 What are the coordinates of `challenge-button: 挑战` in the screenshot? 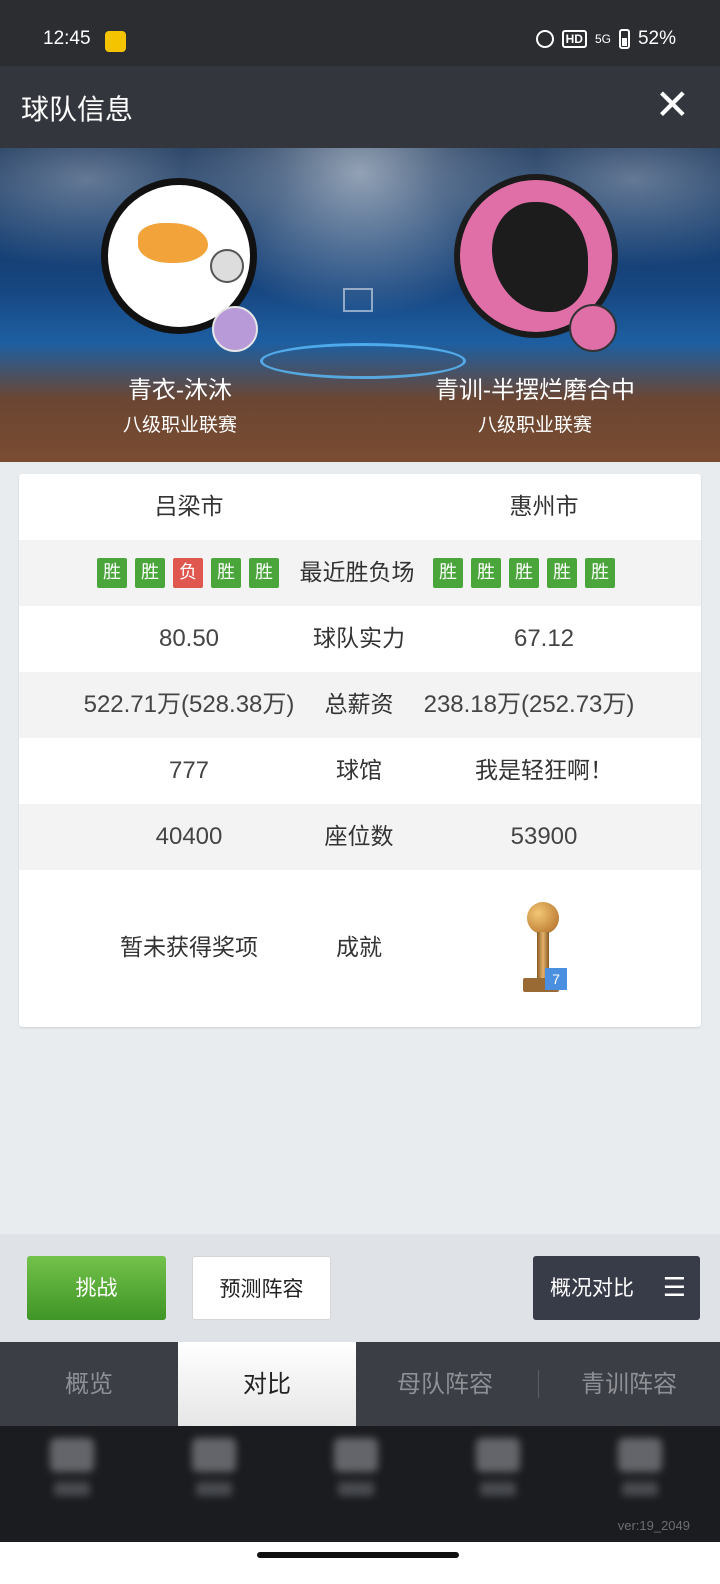 It's located at (96, 1288).